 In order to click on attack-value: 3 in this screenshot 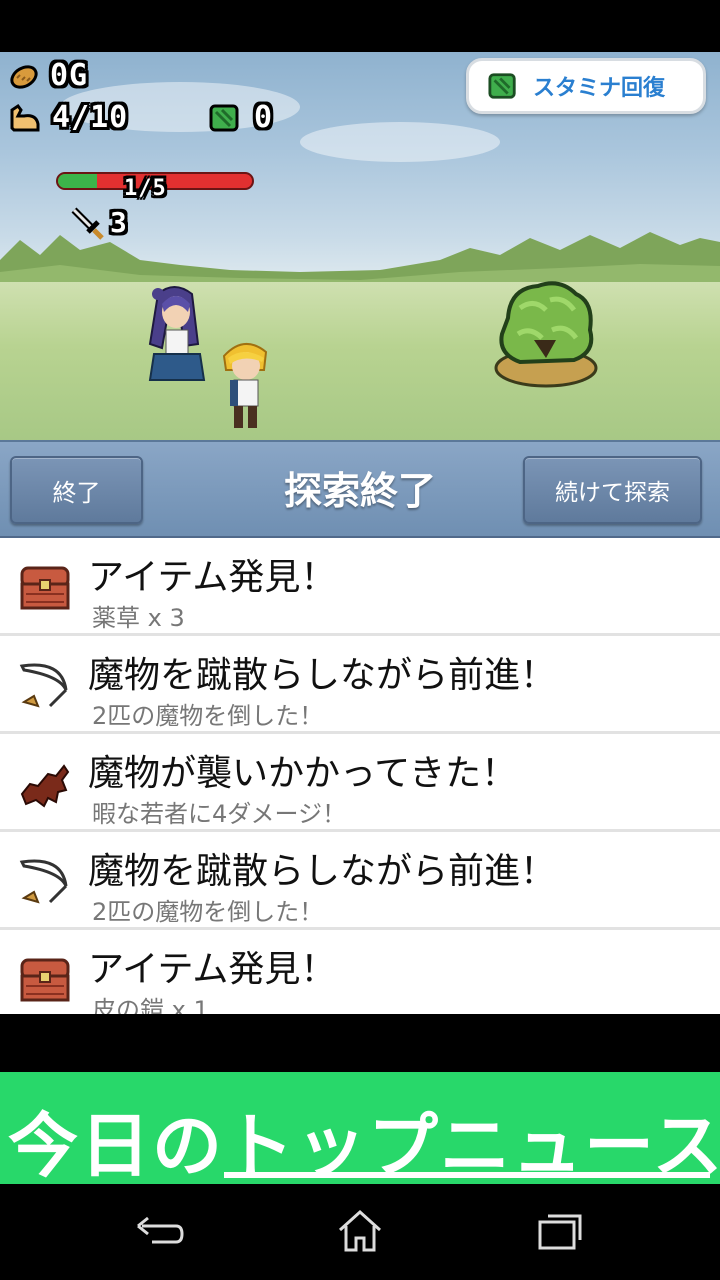, I will do `click(119, 222)`.